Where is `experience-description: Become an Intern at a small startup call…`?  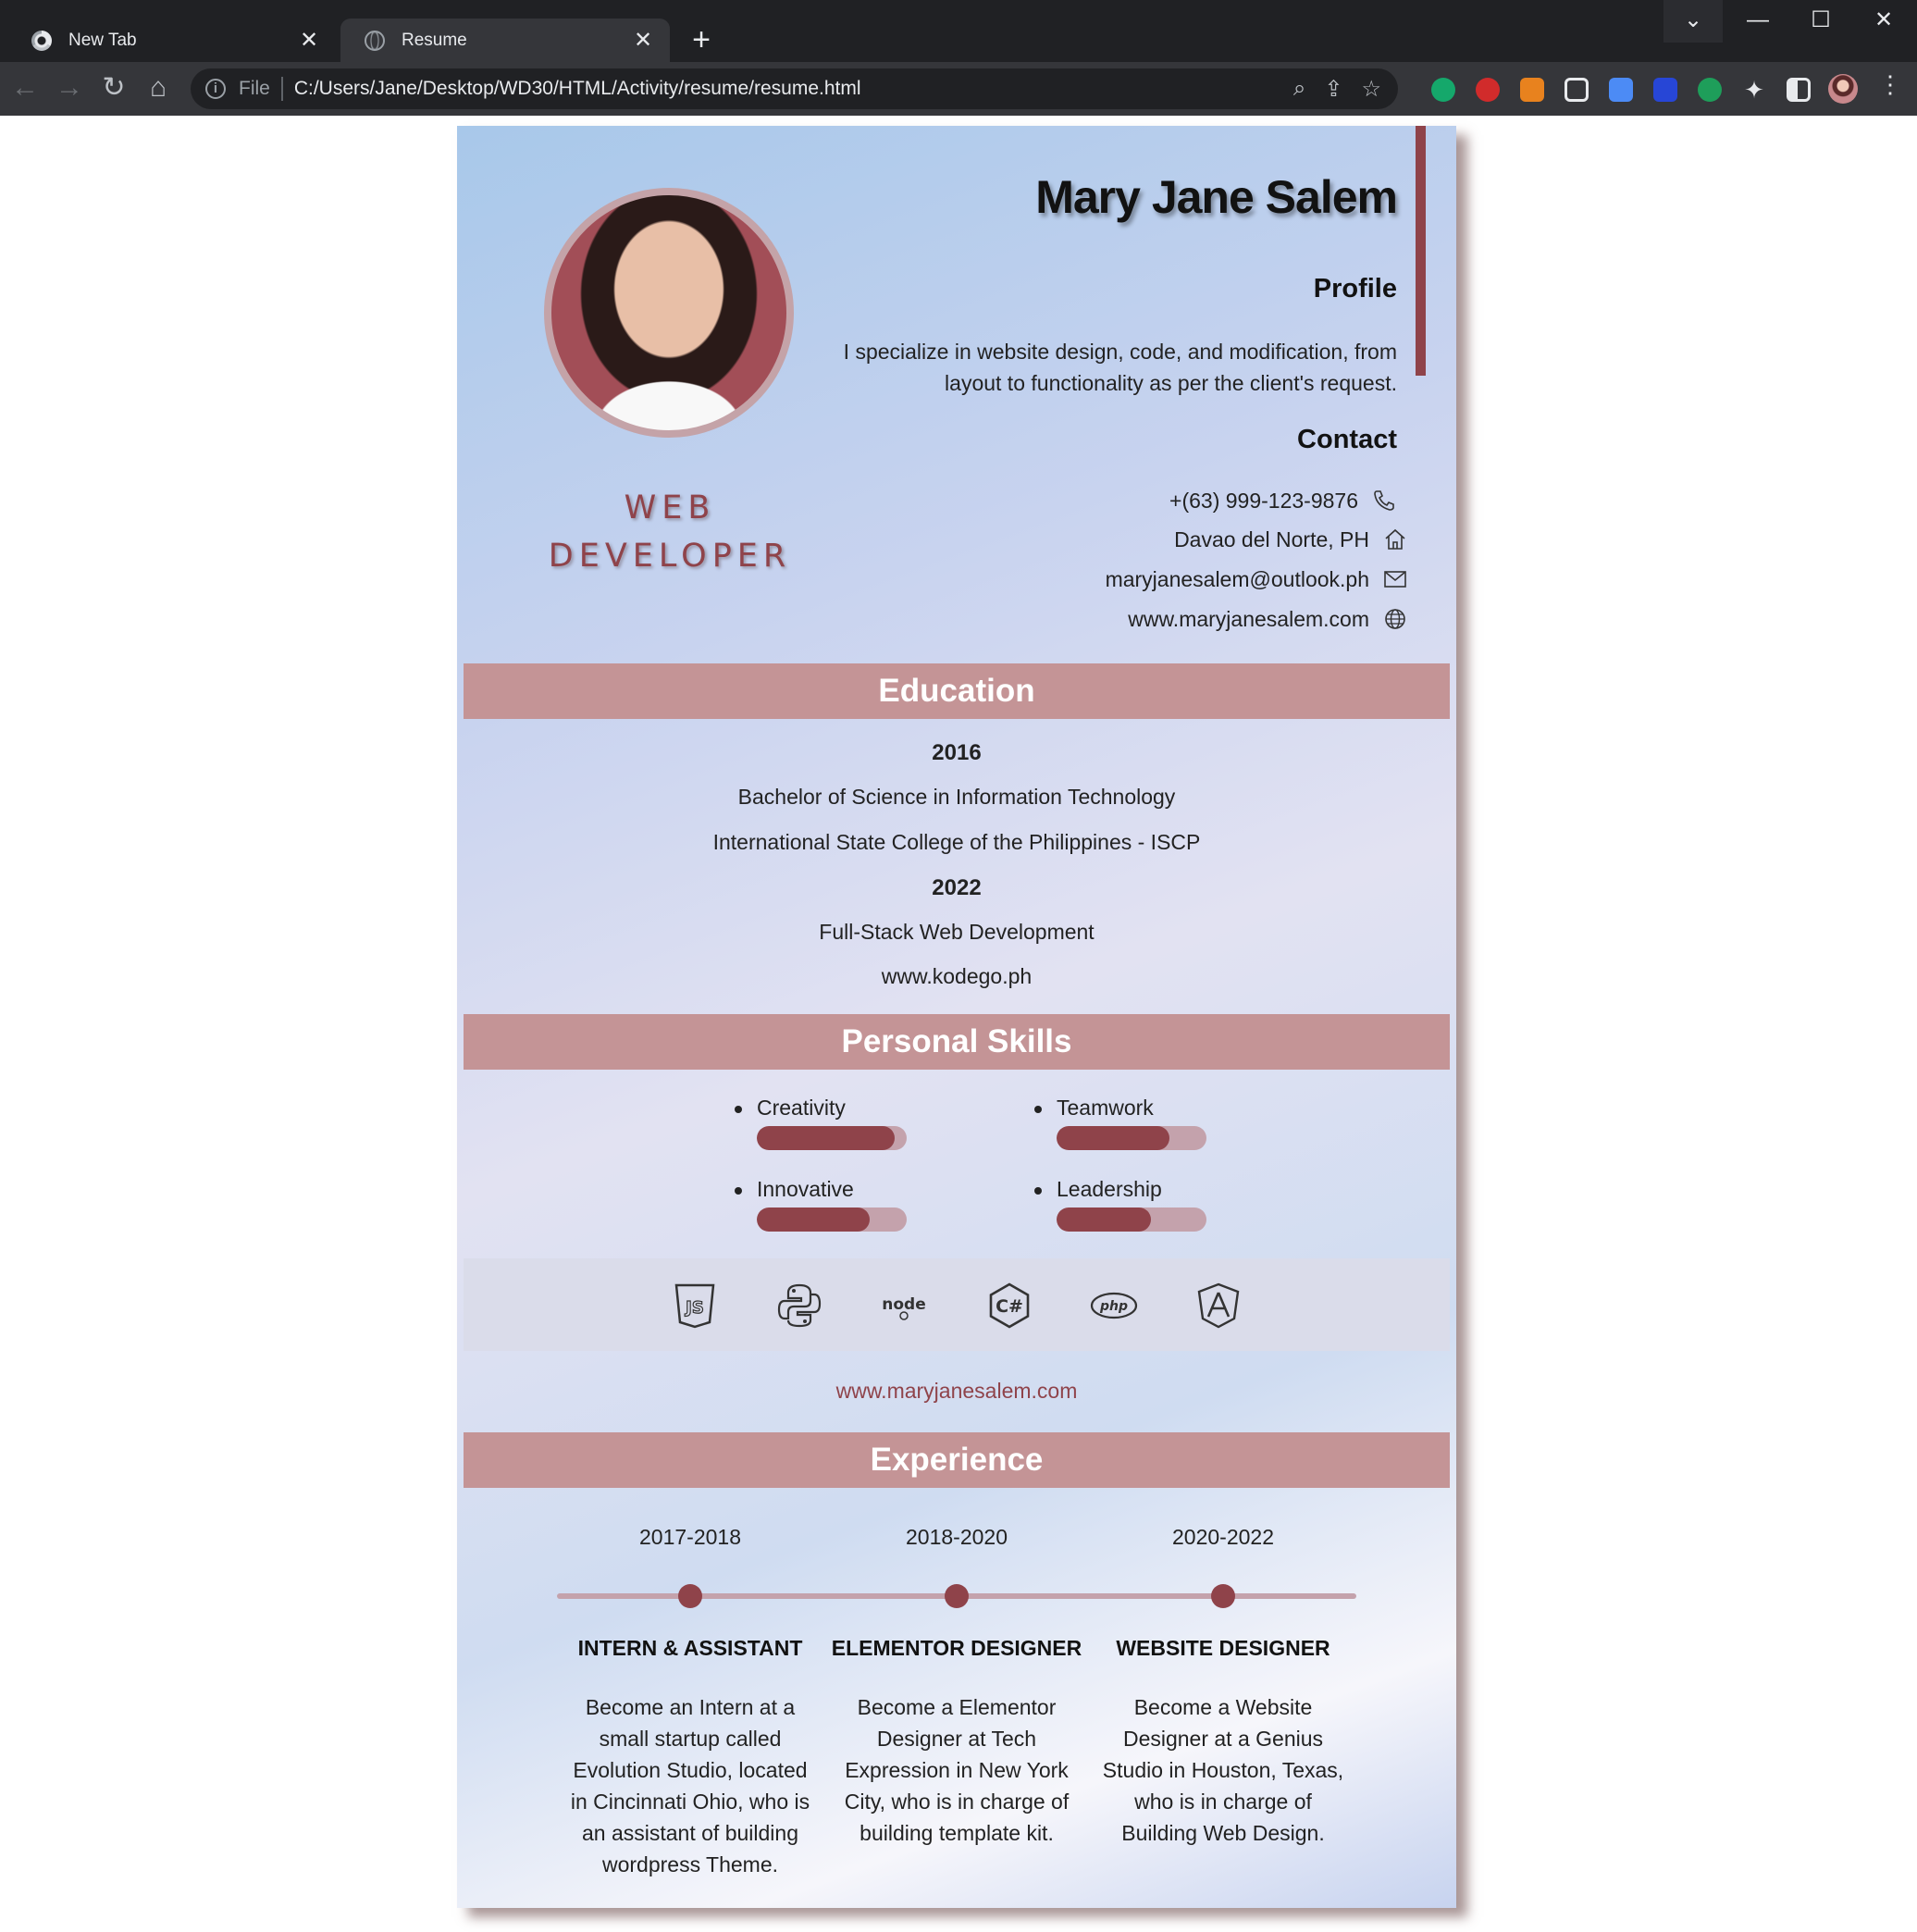
experience-description: Become an Intern at a small startup call… is located at coordinates (690, 1786).